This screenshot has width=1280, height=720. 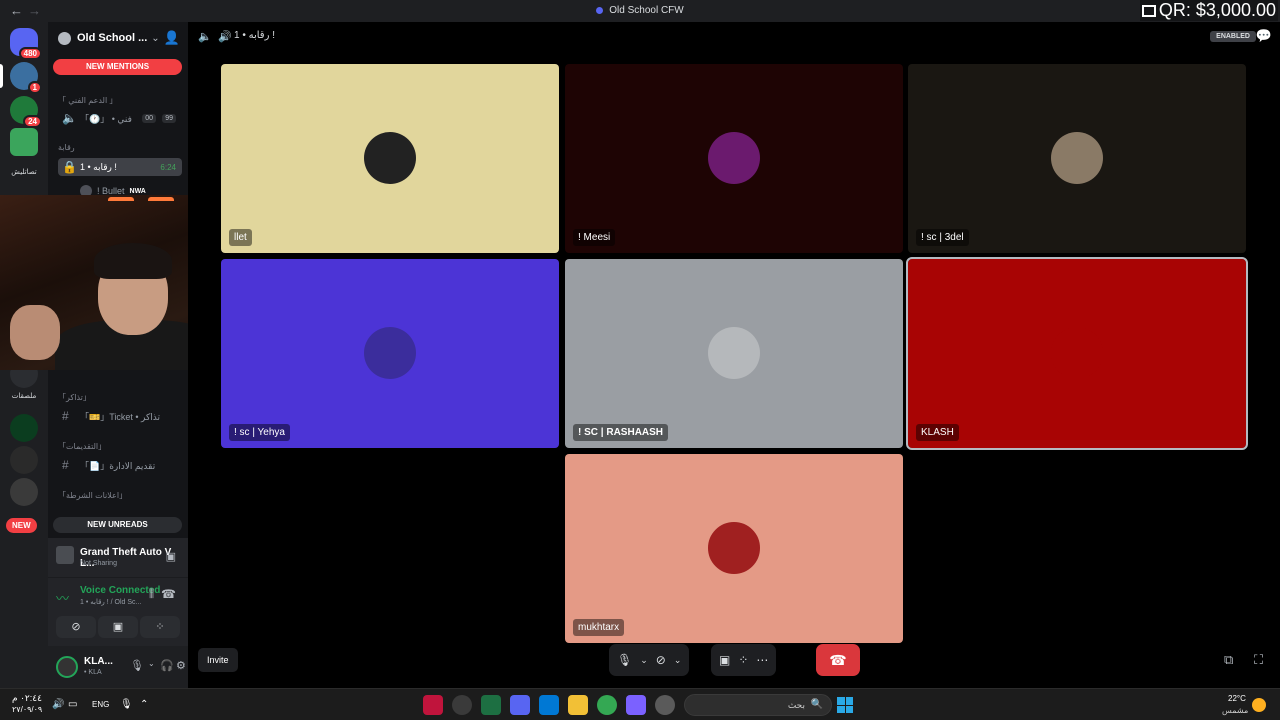 I want to click on chat-icon: 💬, so click(x=1264, y=36).